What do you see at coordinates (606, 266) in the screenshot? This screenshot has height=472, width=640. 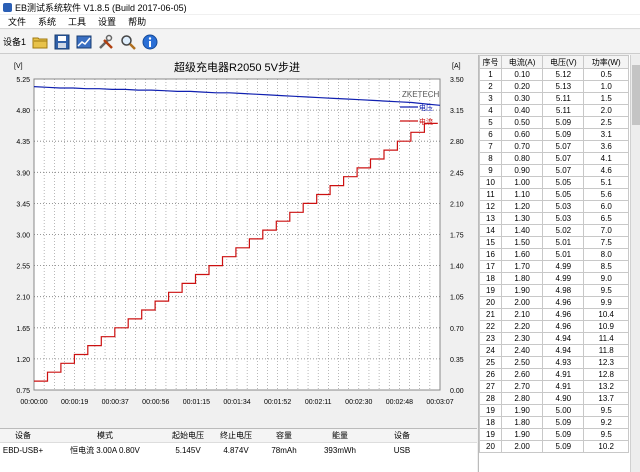 I see `table-cell: 8.5` at bounding box center [606, 266].